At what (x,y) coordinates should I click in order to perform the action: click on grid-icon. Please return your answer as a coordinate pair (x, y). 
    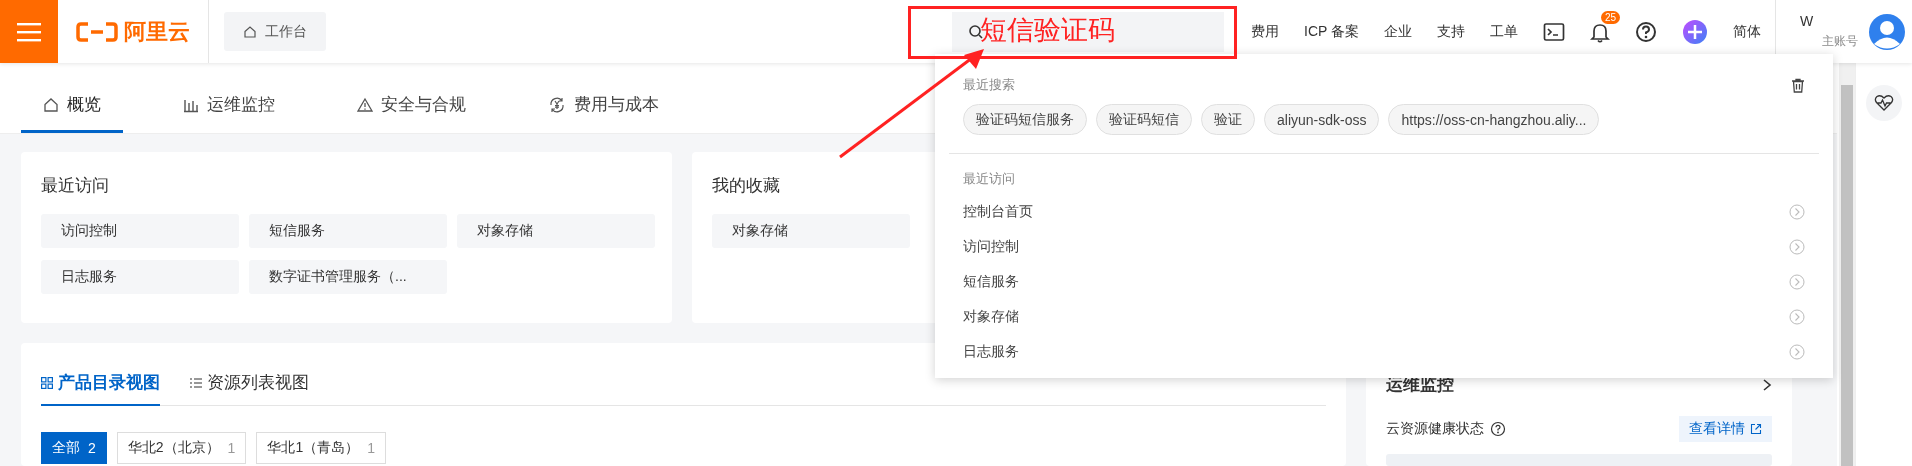
    Looking at the image, I should click on (47, 382).